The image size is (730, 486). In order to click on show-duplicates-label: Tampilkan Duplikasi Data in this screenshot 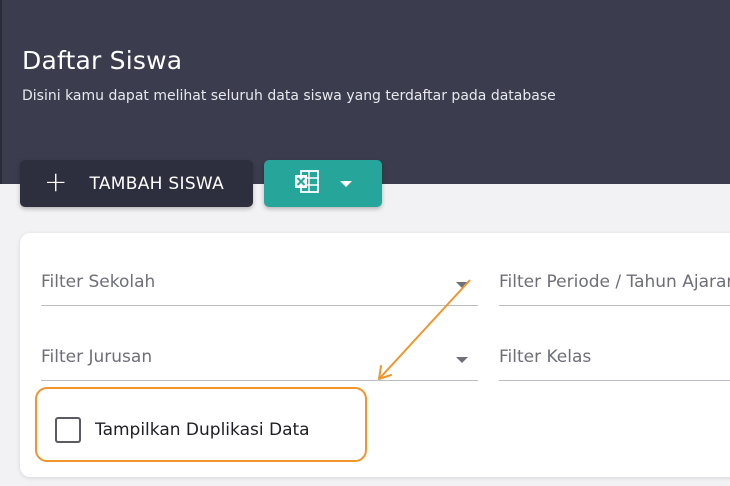, I will do `click(202, 430)`.